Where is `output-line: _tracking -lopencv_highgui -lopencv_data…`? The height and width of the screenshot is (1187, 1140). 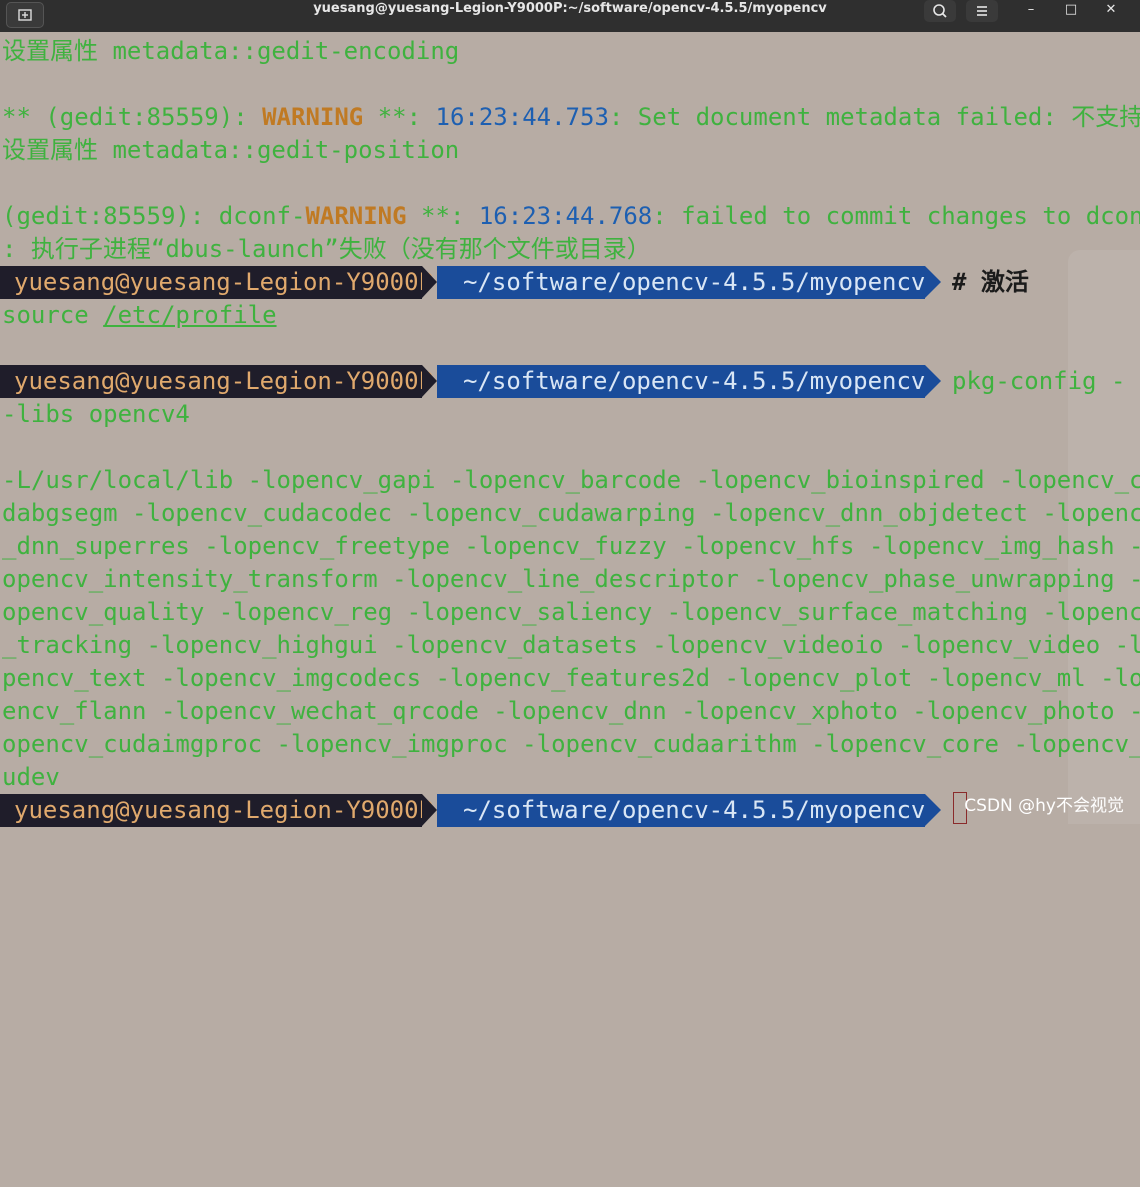 output-line: _tracking -lopencv_highgui -lopencv_data… is located at coordinates (571, 645).